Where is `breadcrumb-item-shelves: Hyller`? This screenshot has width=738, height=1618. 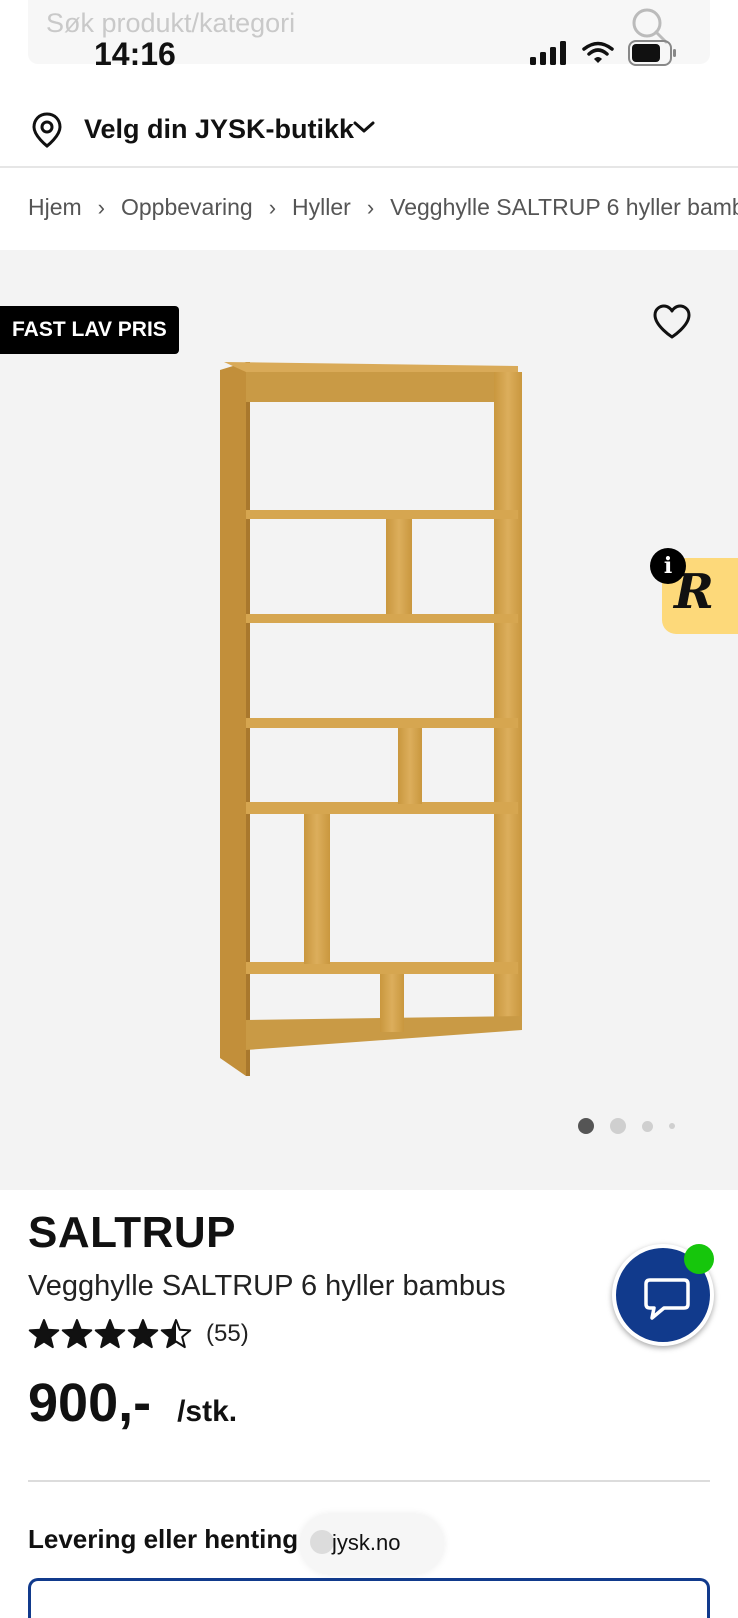
breadcrumb-item-shelves: Hyller is located at coordinates (321, 207).